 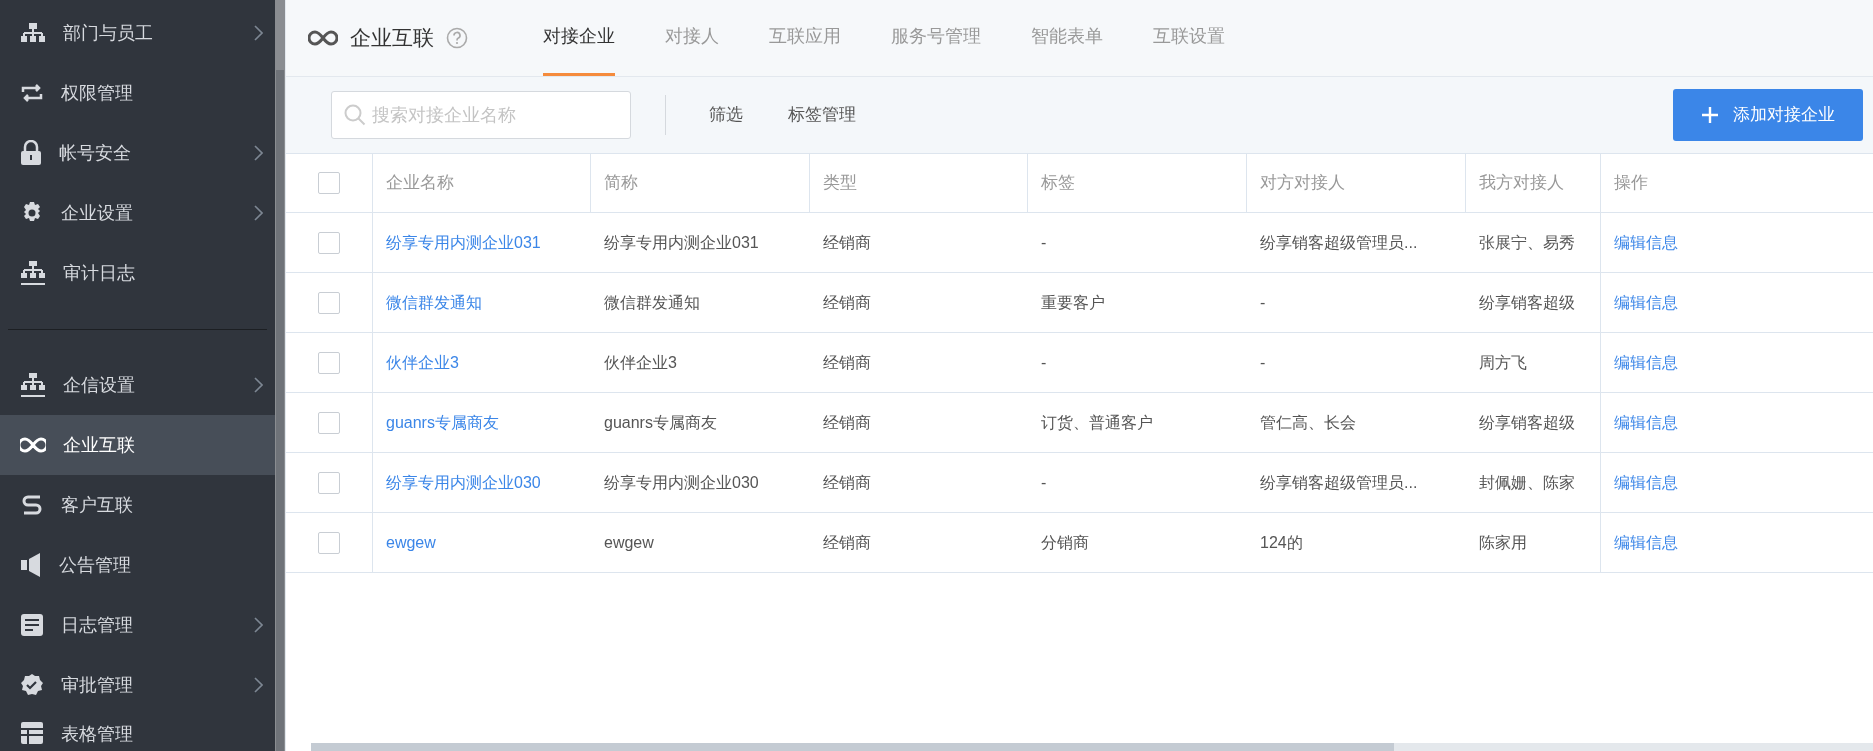 I want to click on company-link: 微信群发通知, so click(x=434, y=302).